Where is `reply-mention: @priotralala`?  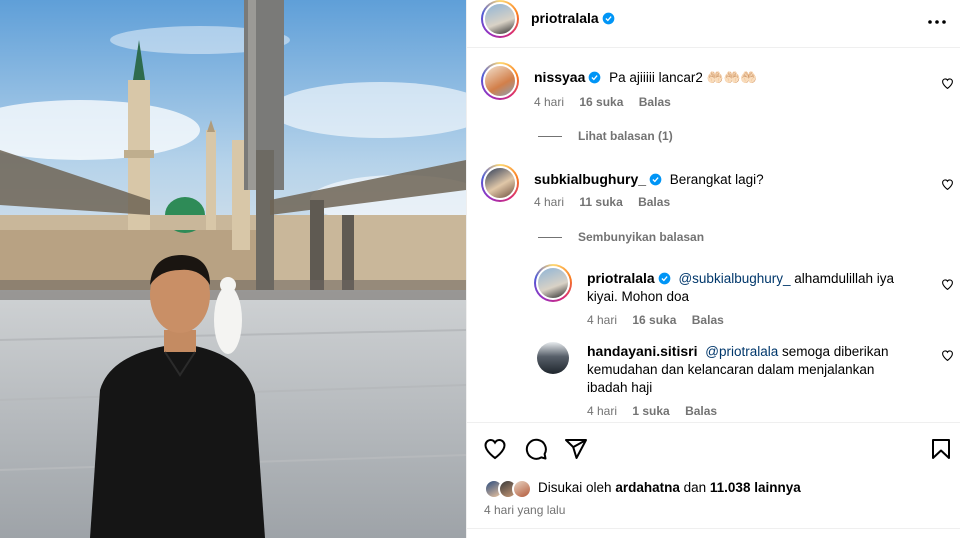
reply-mention: @priotralala is located at coordinates (741, 351).